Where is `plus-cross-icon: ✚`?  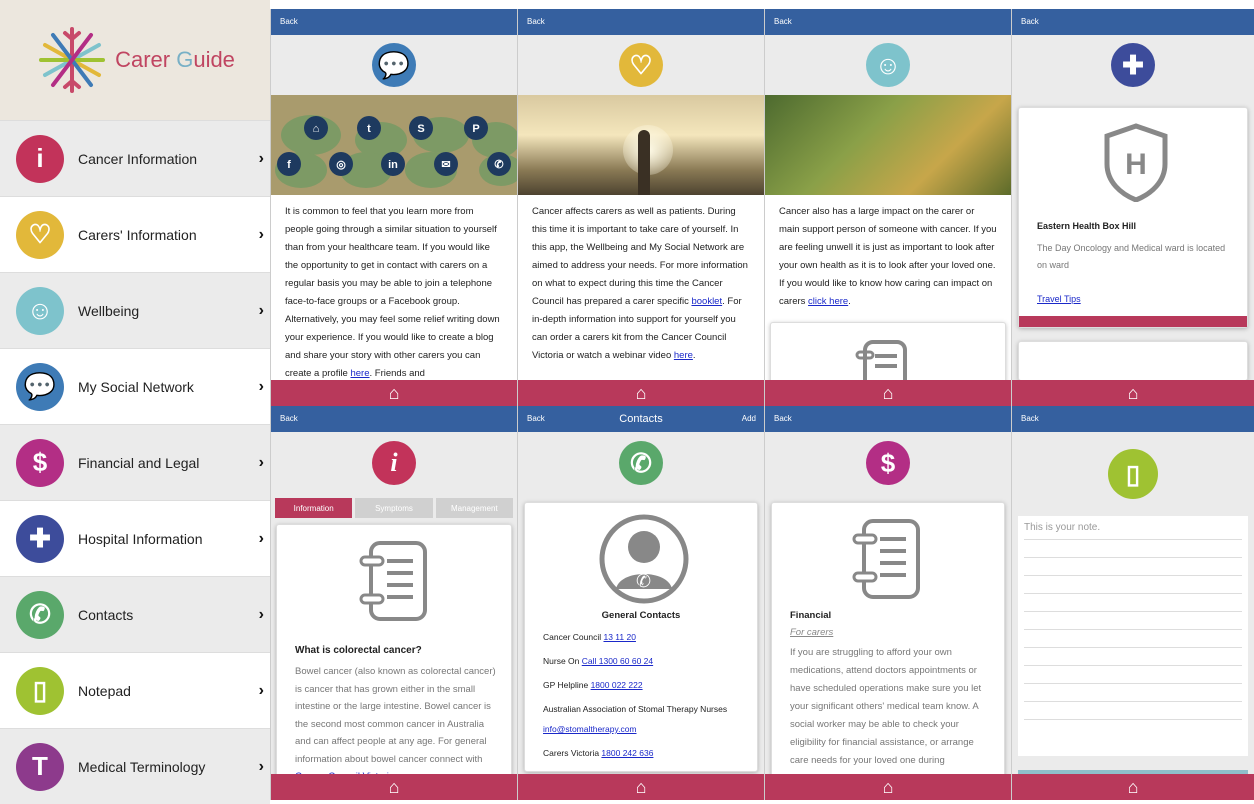 plus-cross-icon: ✚ is located at coordinates (1133, 65).